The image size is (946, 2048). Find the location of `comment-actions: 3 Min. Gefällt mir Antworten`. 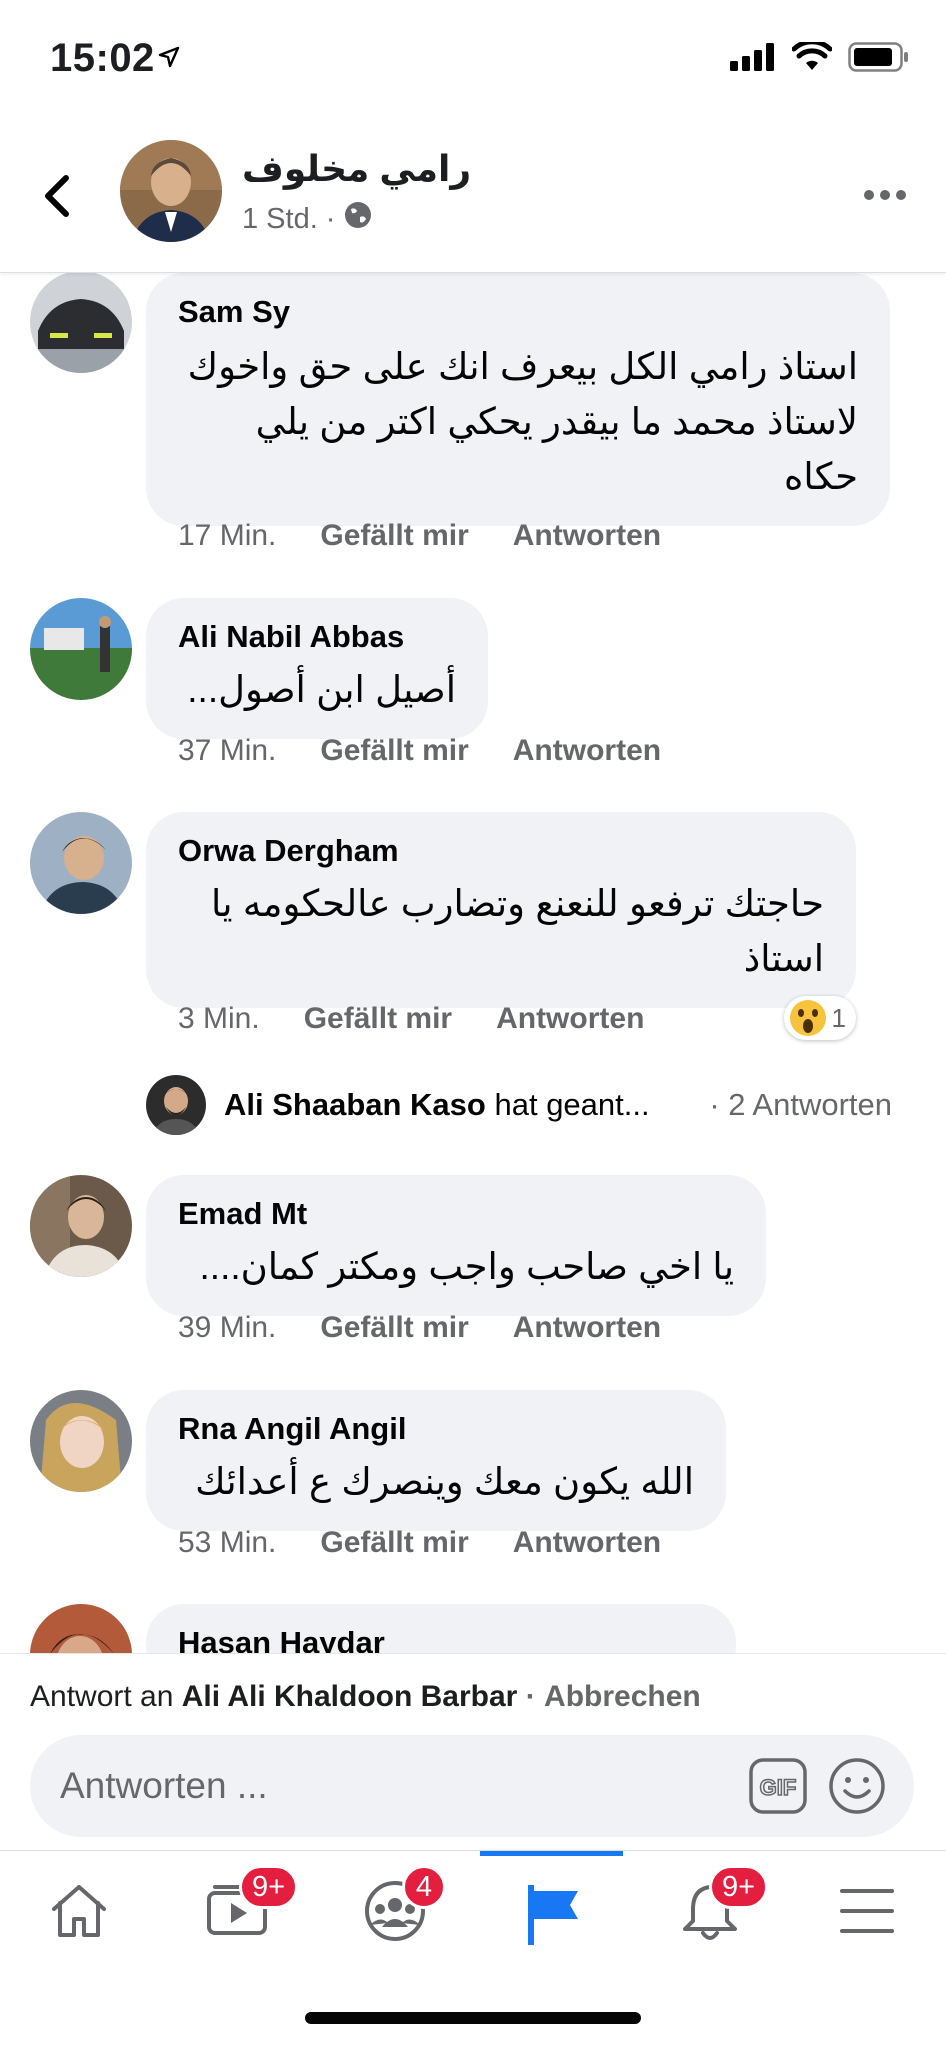

comment-actions: 3 Min. Gefällt mir Antworten is located at coordinates (411, 1019).